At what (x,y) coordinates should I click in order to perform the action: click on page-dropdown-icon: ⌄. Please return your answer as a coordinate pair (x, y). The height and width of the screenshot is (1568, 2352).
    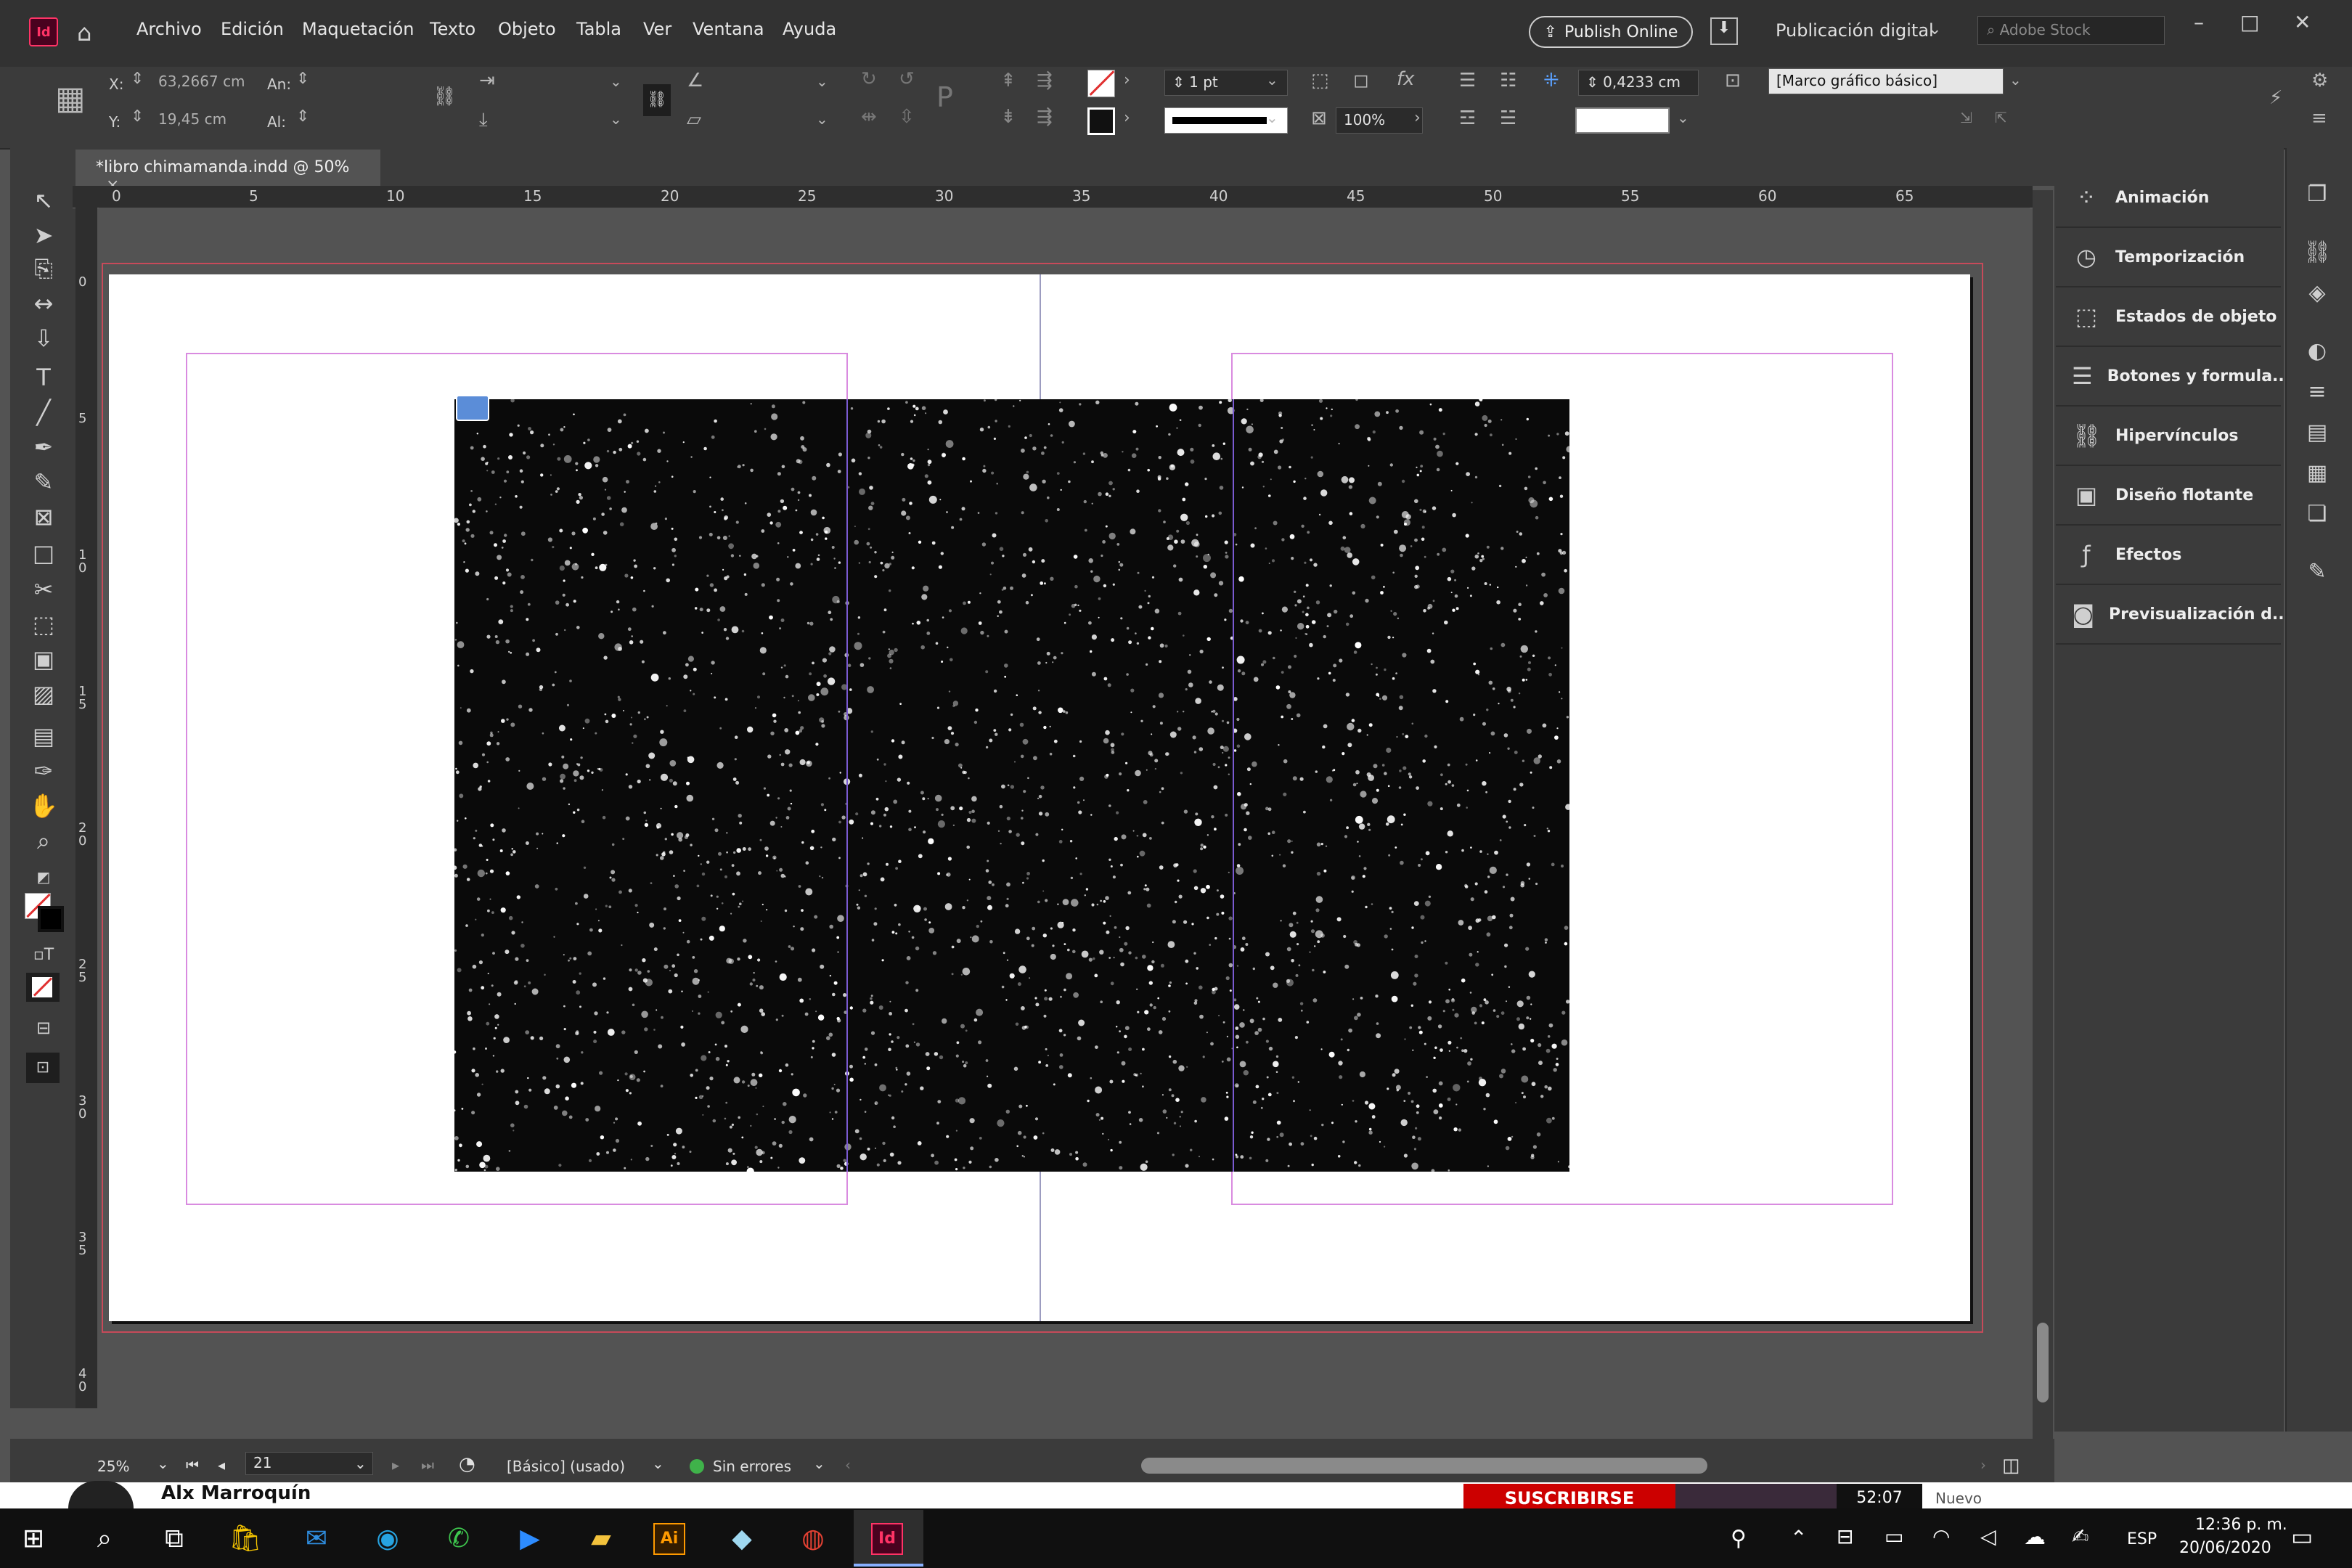
    Looking at the image, I should click on (361, 1464).